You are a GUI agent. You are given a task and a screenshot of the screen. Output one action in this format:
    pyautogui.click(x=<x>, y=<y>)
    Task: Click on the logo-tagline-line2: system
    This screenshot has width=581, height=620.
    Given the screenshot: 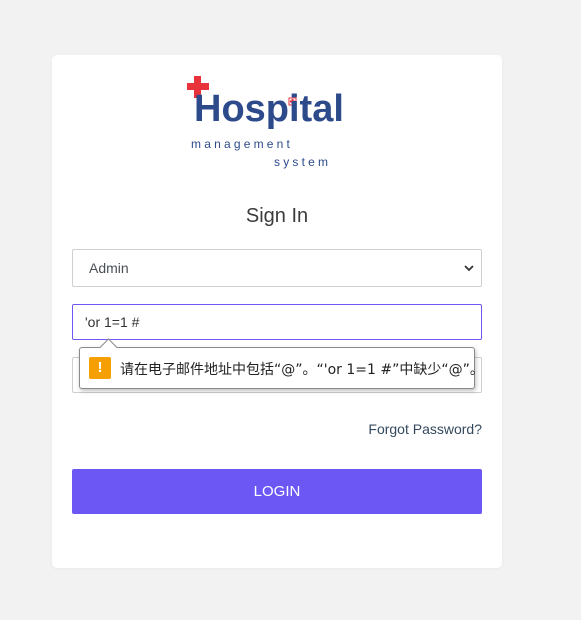 What is the action you would take?
    pyautogui.click(x=303, y=162)
    